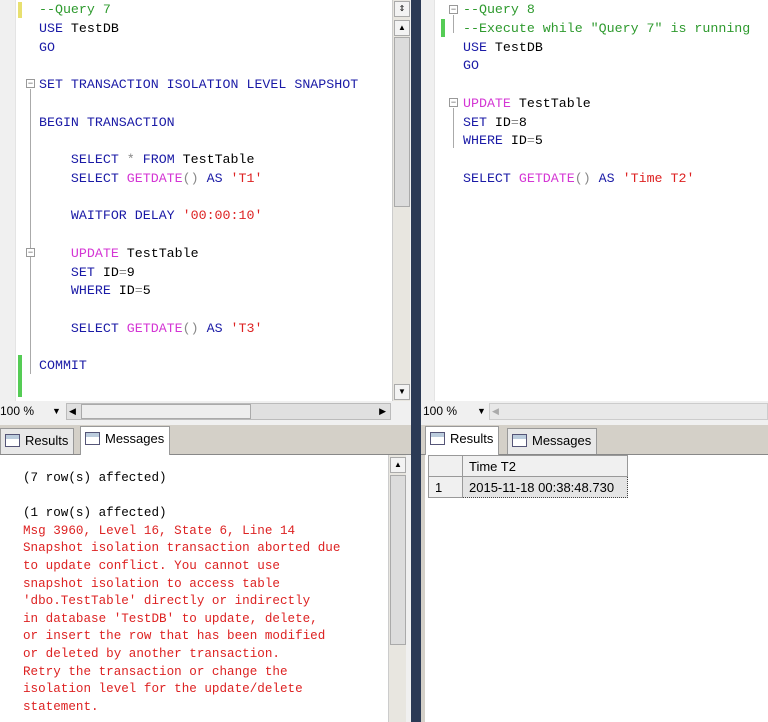 This screenshot has height=722, width=768. What do you see at coordinates (151, 653) in the screenshot?
I see `message-line: or deleted by another transaction.` at bounding box center [151, 653].